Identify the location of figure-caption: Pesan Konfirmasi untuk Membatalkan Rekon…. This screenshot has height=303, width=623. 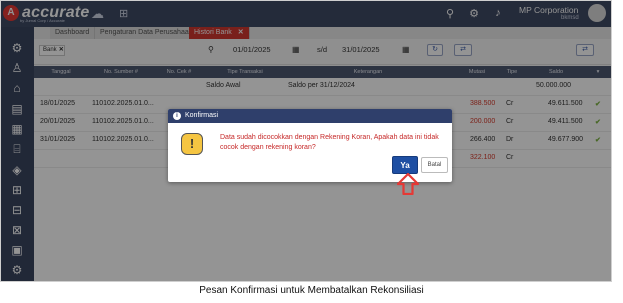
(311, 290).